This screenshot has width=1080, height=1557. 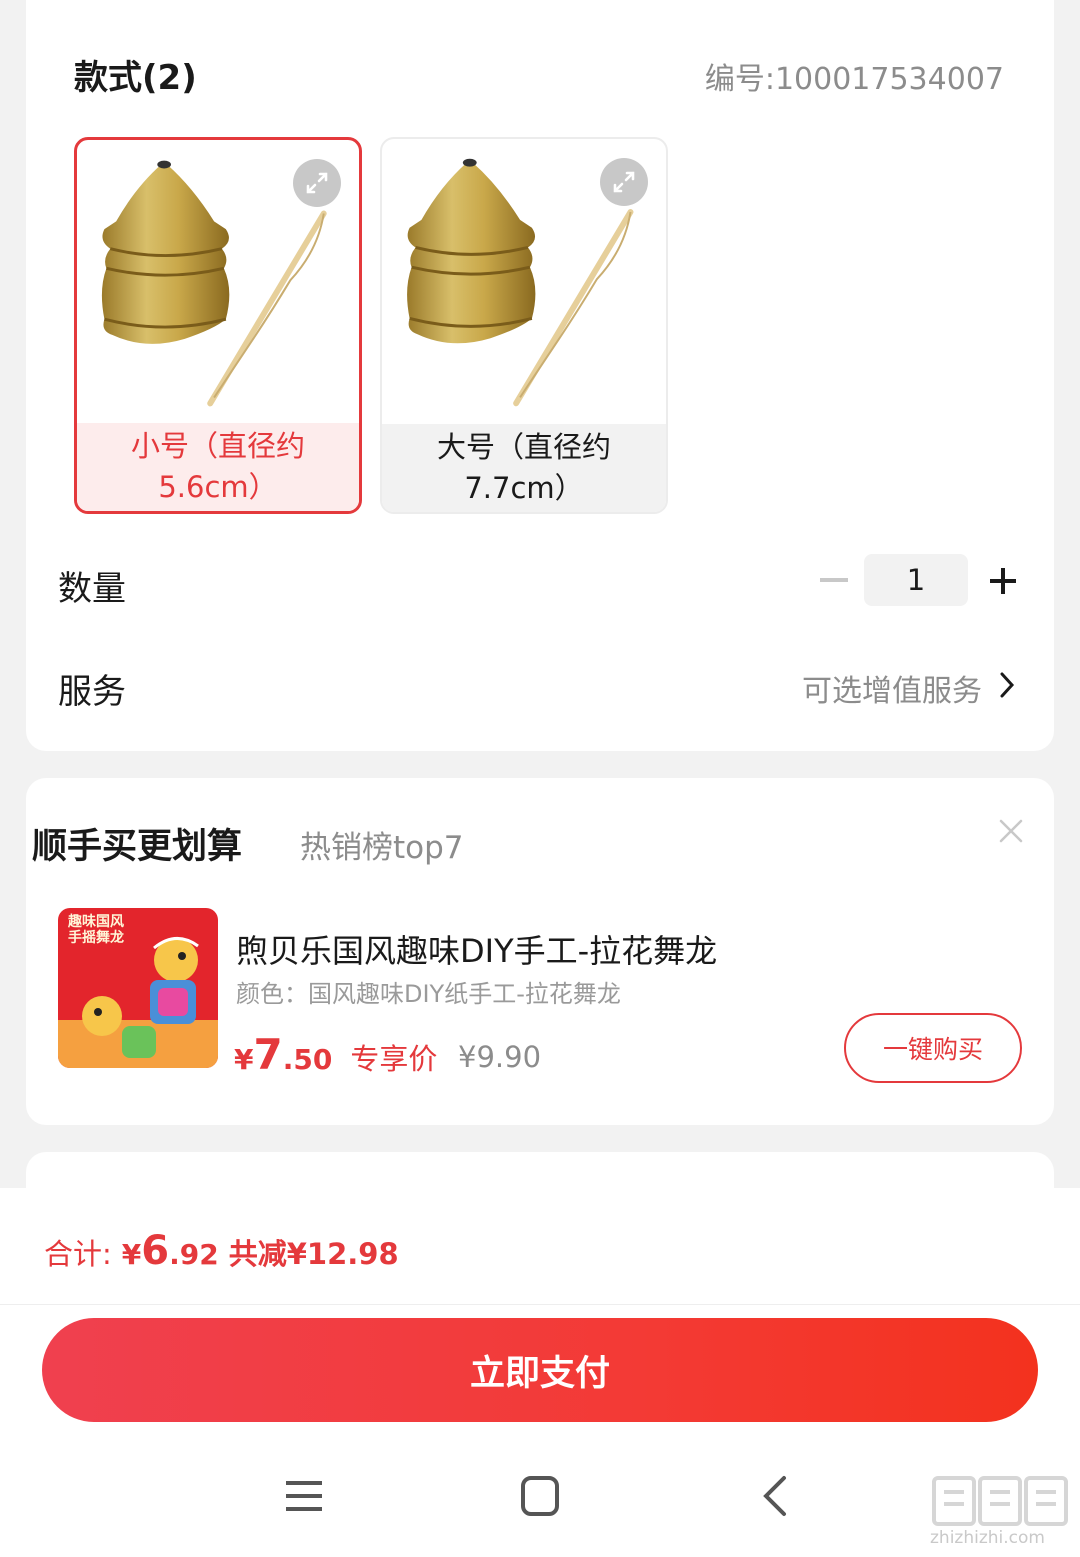 I want to click on total-integer: 6, so click(x=155, y=1251).